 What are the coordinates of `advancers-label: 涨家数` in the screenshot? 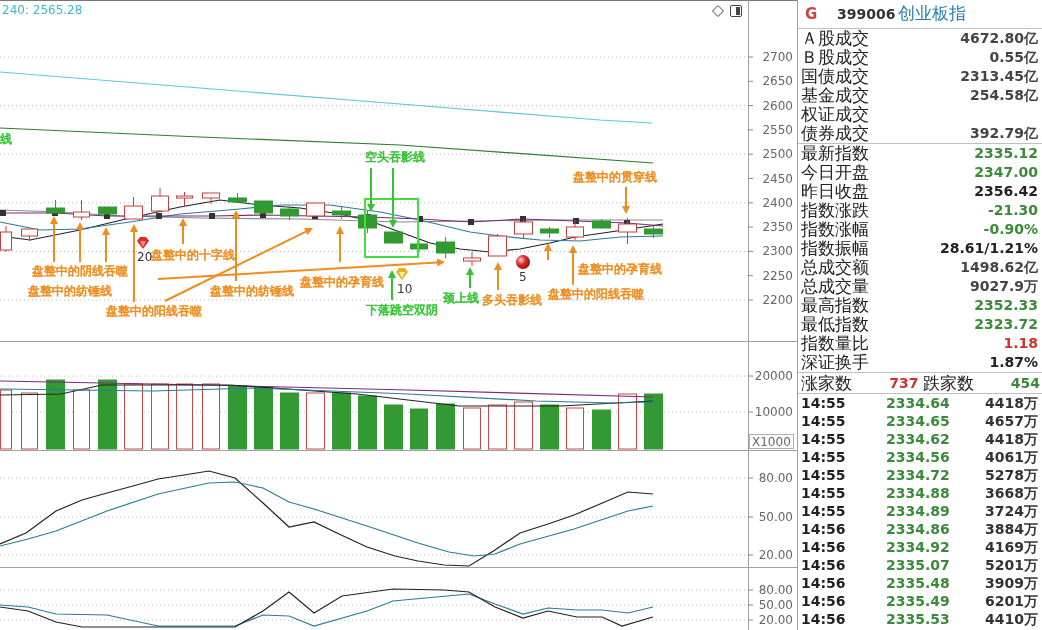 It's located at (826, 383).